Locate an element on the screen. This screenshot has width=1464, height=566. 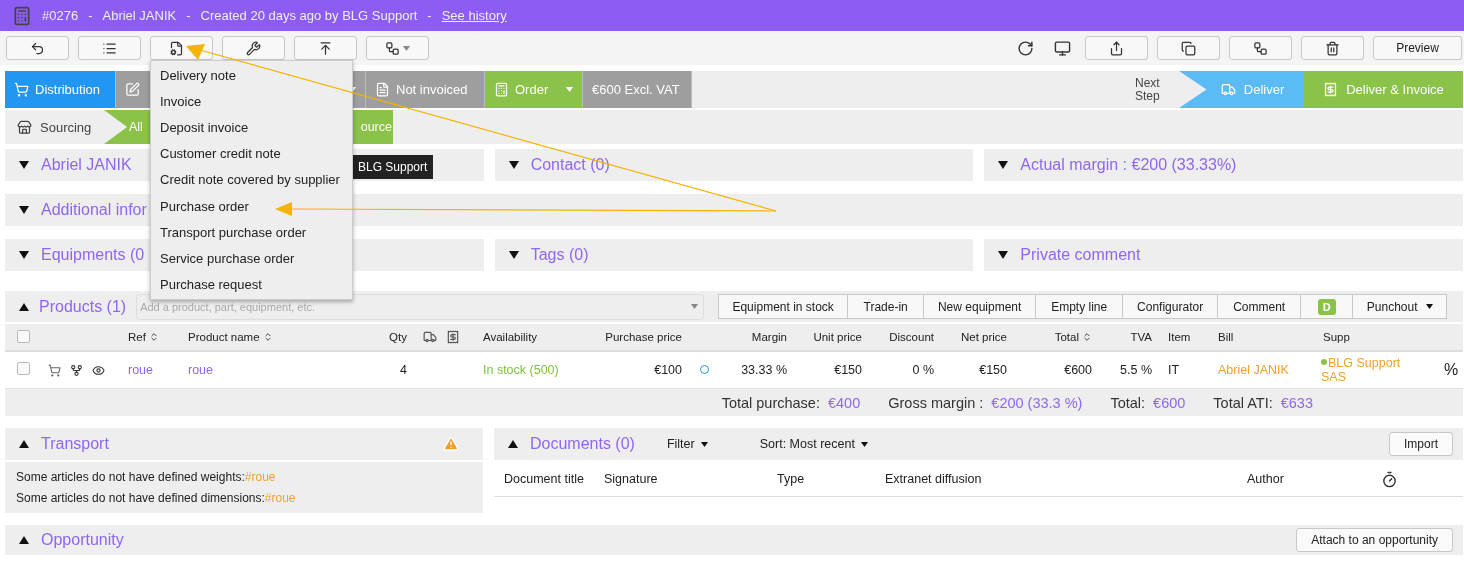
availability-cell-text: In stock (500) is located at coordinates (521, 370).